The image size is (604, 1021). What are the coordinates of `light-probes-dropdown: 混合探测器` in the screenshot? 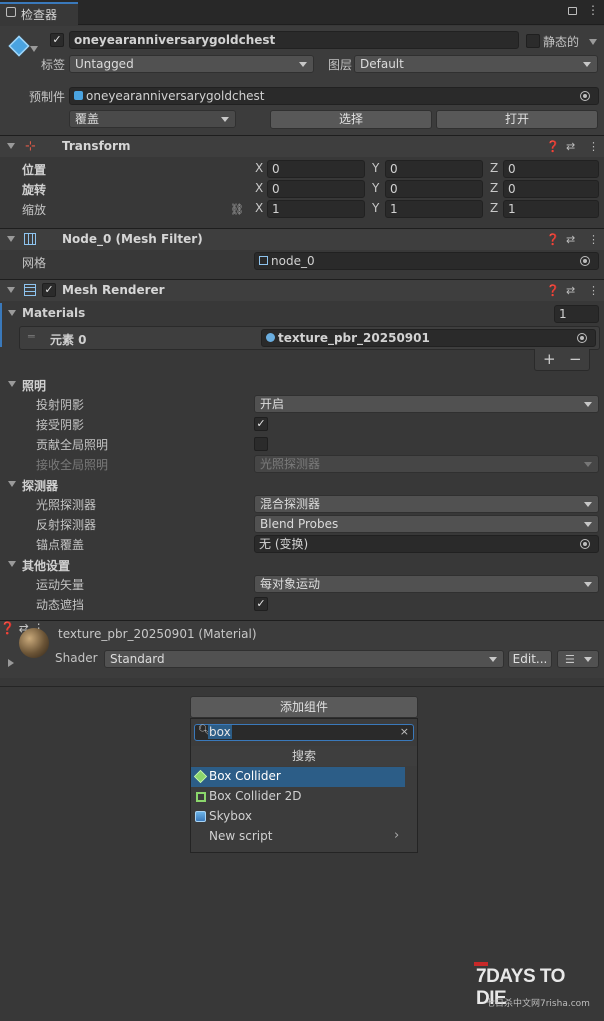 It's located at (426, 504).